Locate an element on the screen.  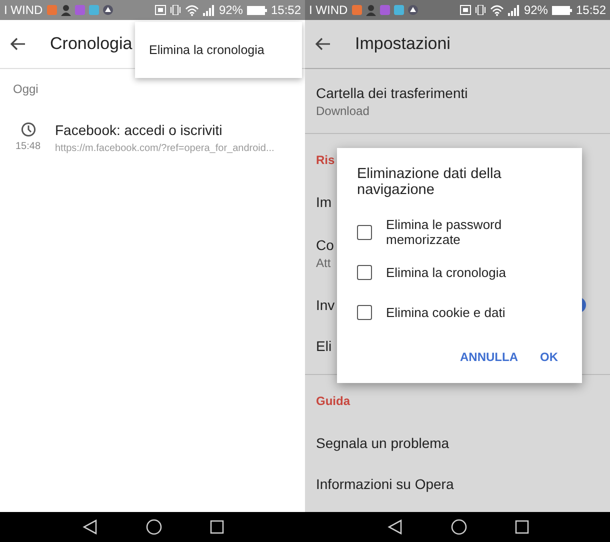
setting-title: Cartella dei trasferimenti is located at coordinates (392, 92).